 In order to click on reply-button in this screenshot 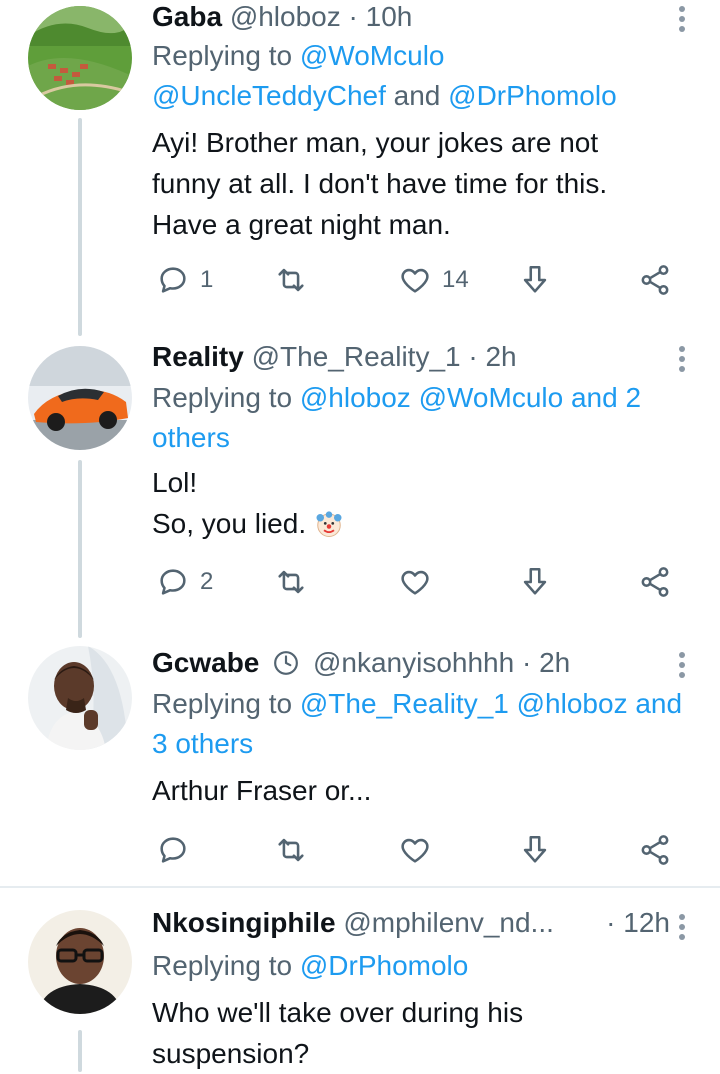, I will do `click(173, 850)`.